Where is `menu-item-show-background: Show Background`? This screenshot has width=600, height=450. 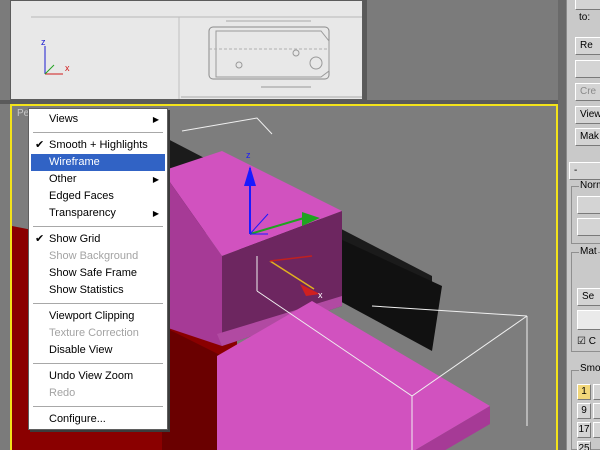
menu-item-show-background: Show Background is located at coordinates (98, 256).